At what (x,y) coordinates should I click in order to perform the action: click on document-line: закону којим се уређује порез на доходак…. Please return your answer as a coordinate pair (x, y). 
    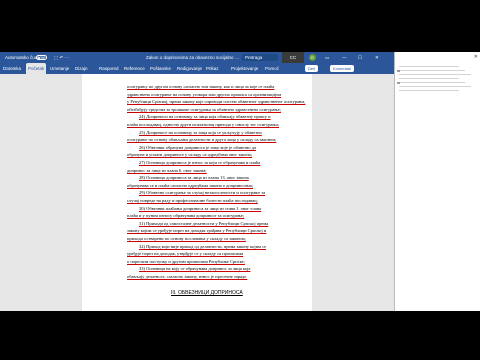
    Looking at the image, I should click on (197, 231).